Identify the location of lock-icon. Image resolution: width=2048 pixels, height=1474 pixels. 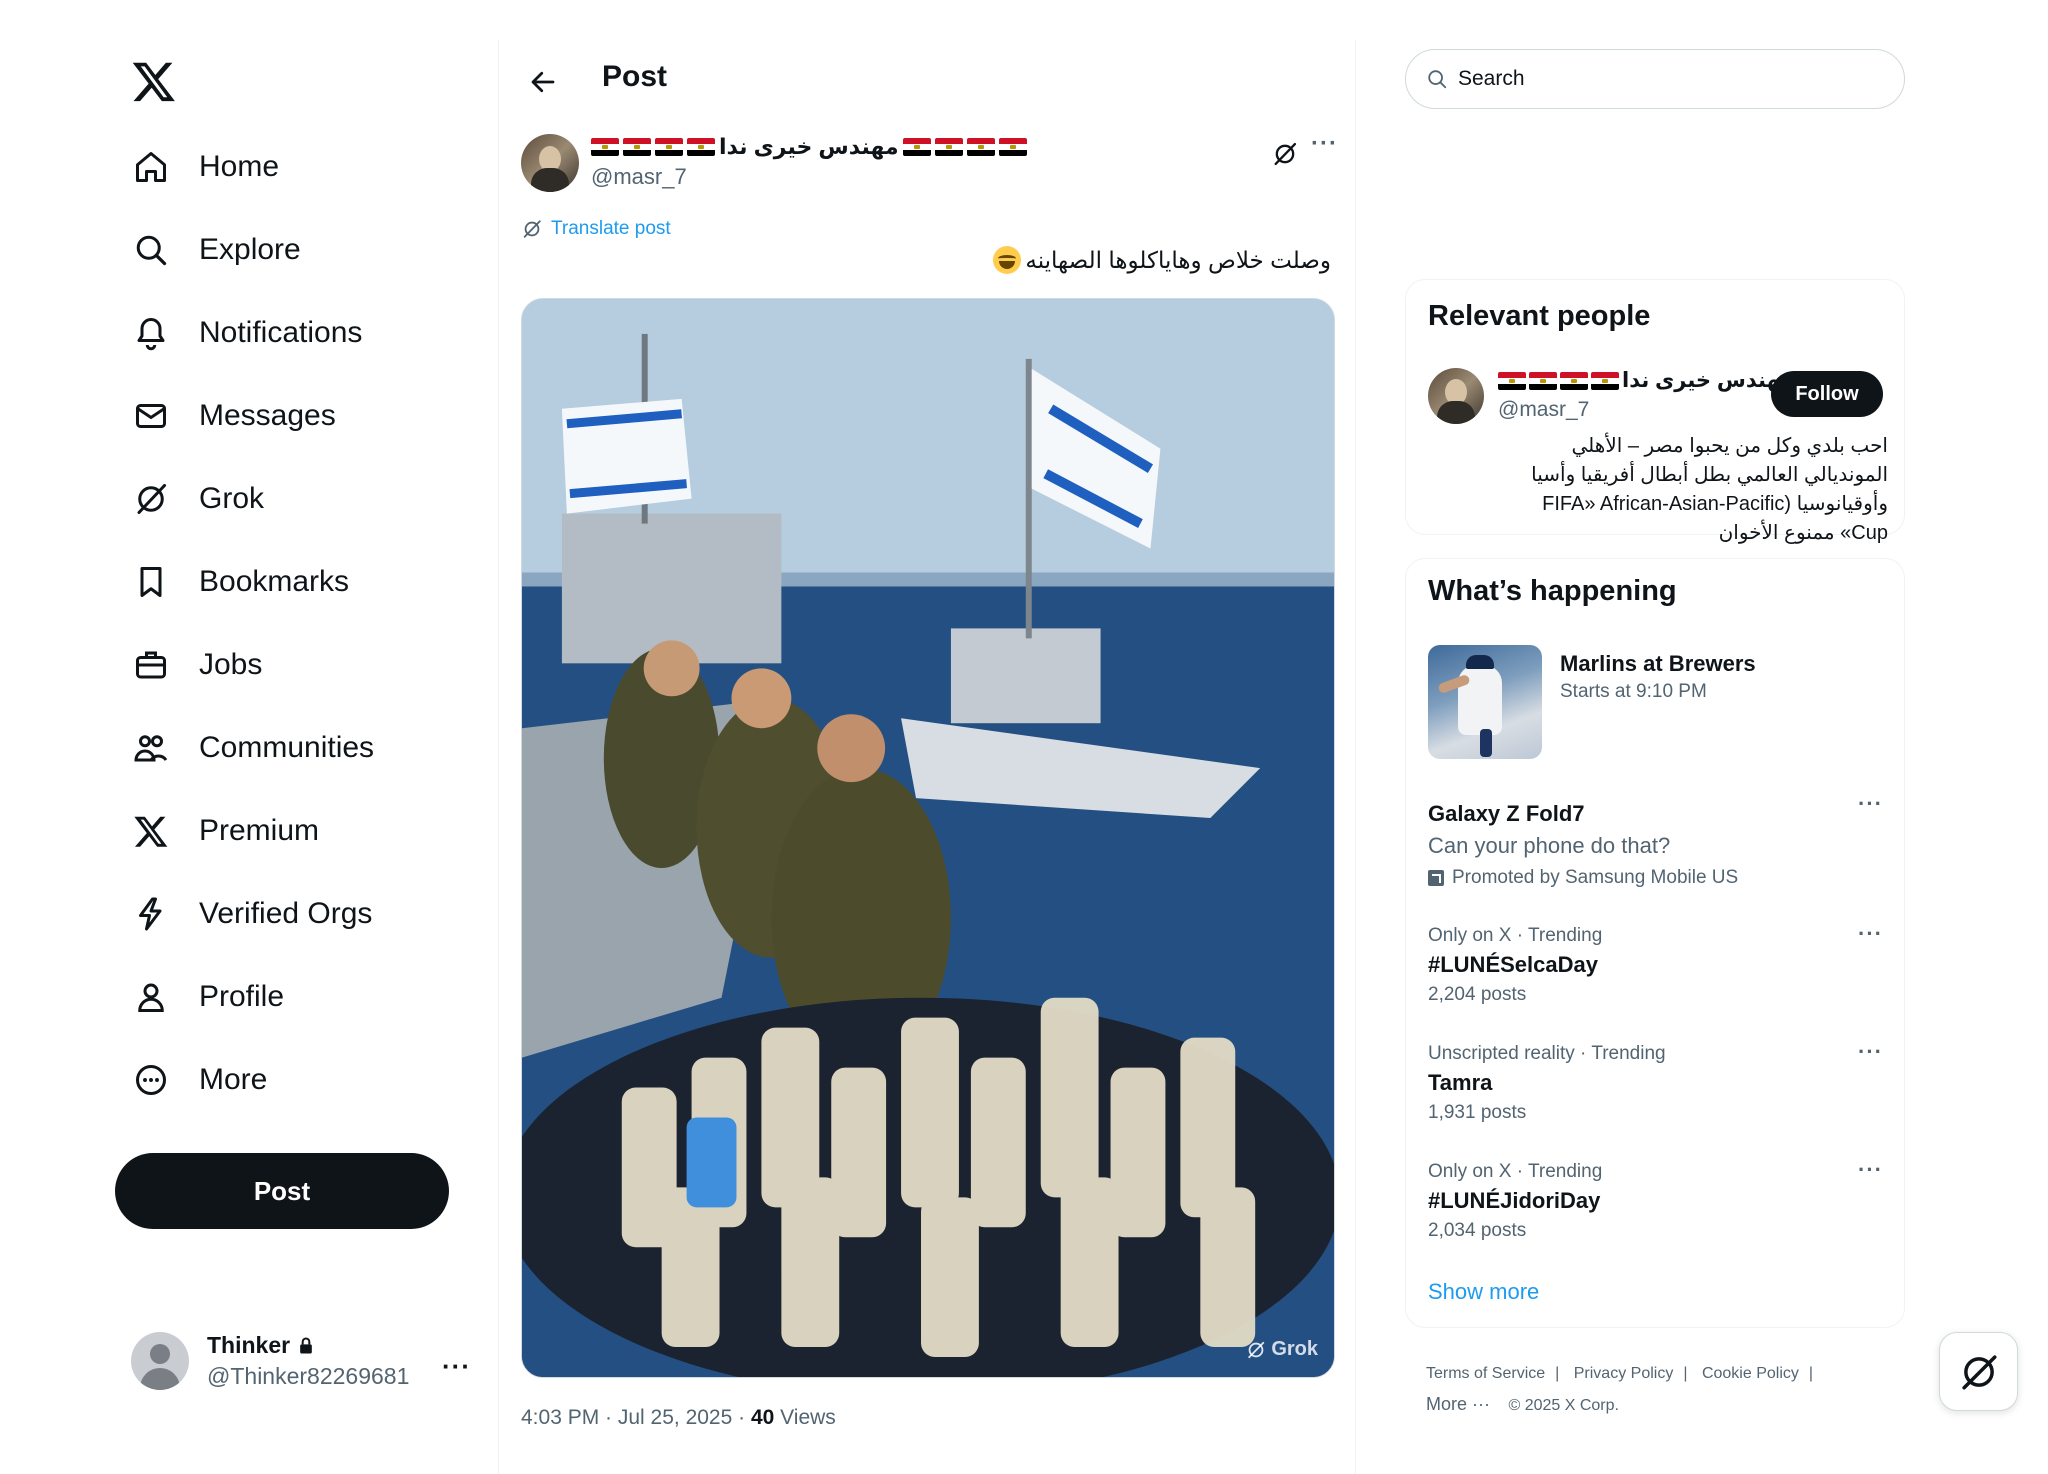
(306, 1345).